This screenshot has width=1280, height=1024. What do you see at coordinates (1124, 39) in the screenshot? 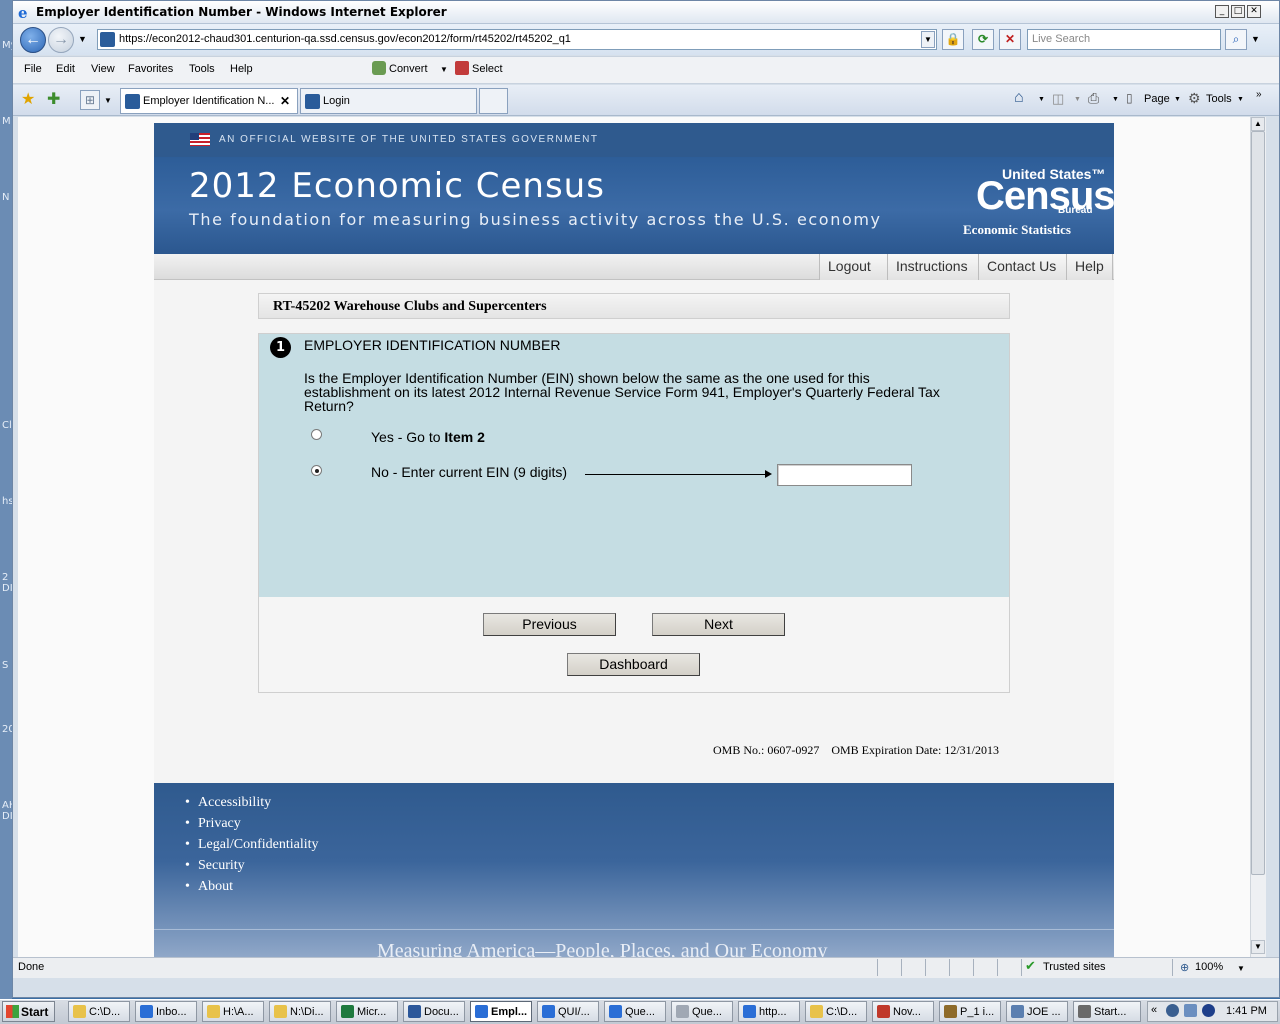
I see `search-input: Live Search` at bounding box center [1124, 39].